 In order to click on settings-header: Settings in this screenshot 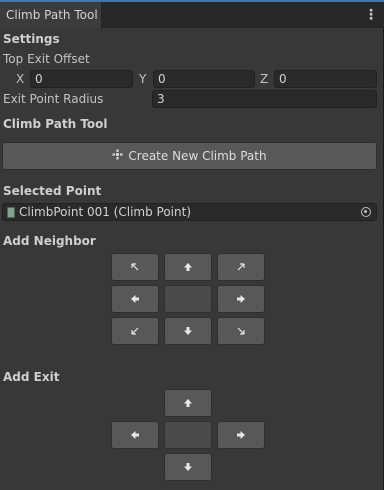, I will do `click(31, 39)`.